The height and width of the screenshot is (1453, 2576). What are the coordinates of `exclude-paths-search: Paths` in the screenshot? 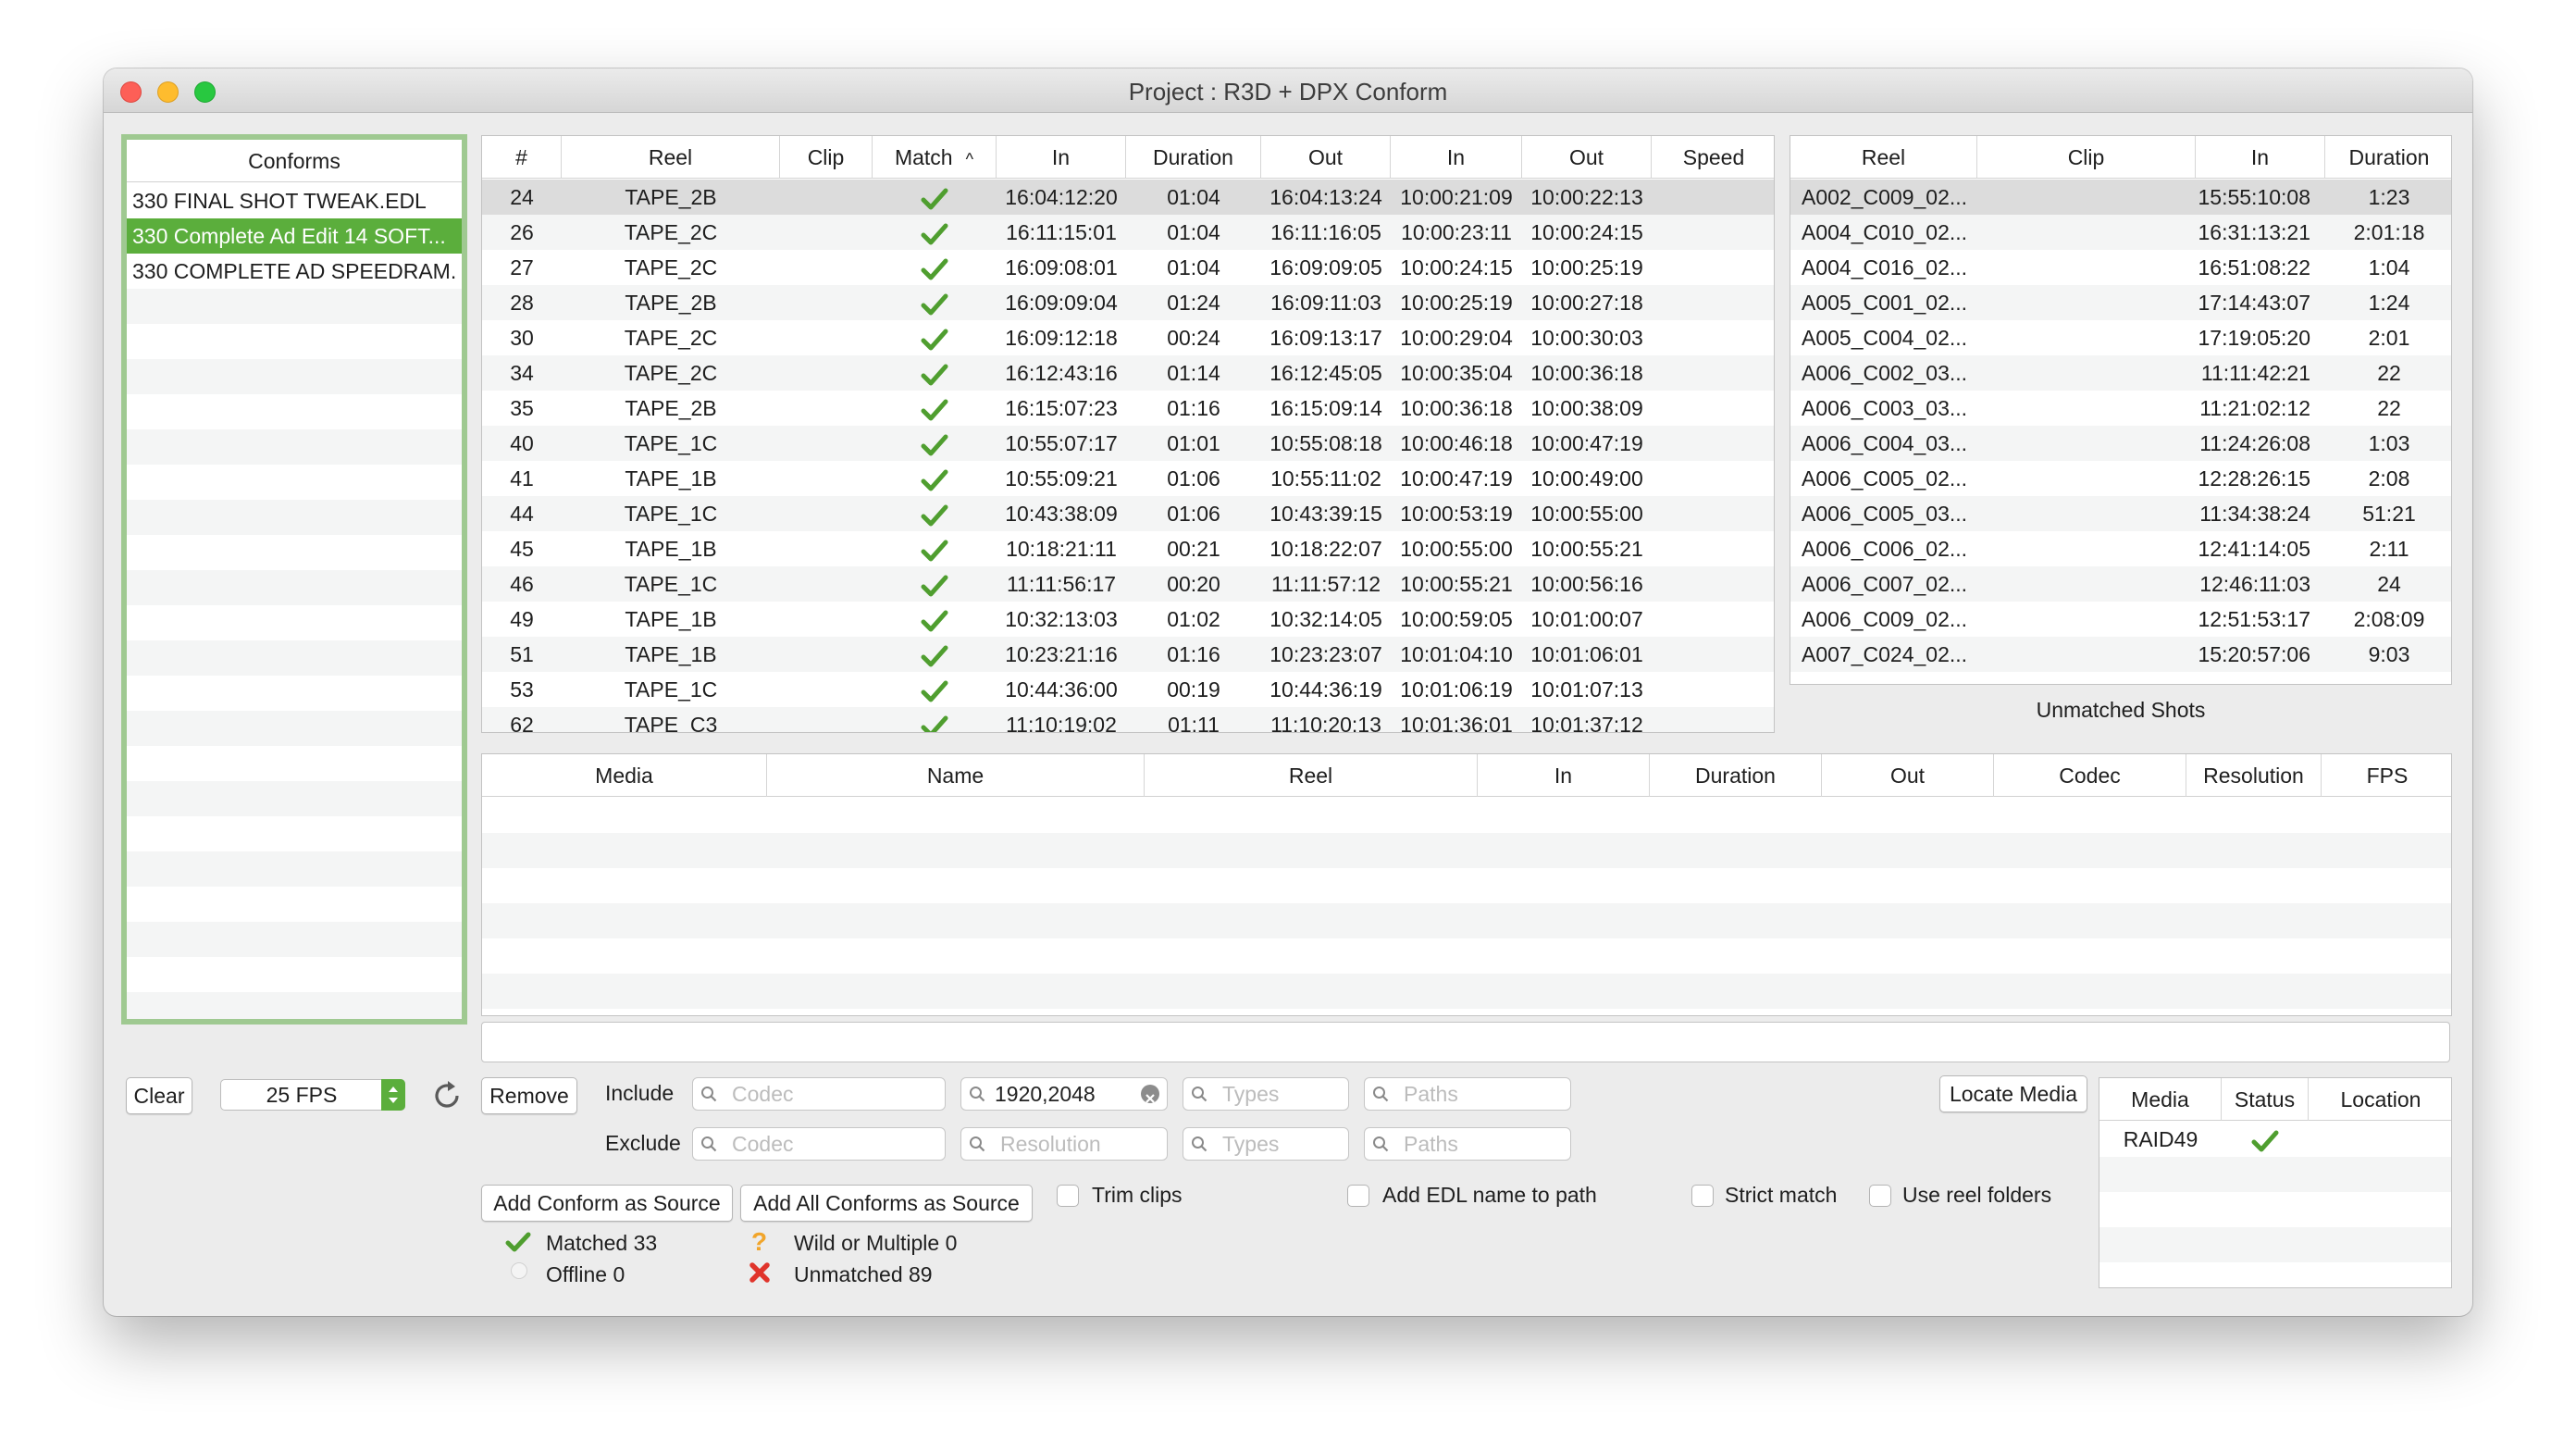 It's located at (1467, 1144).